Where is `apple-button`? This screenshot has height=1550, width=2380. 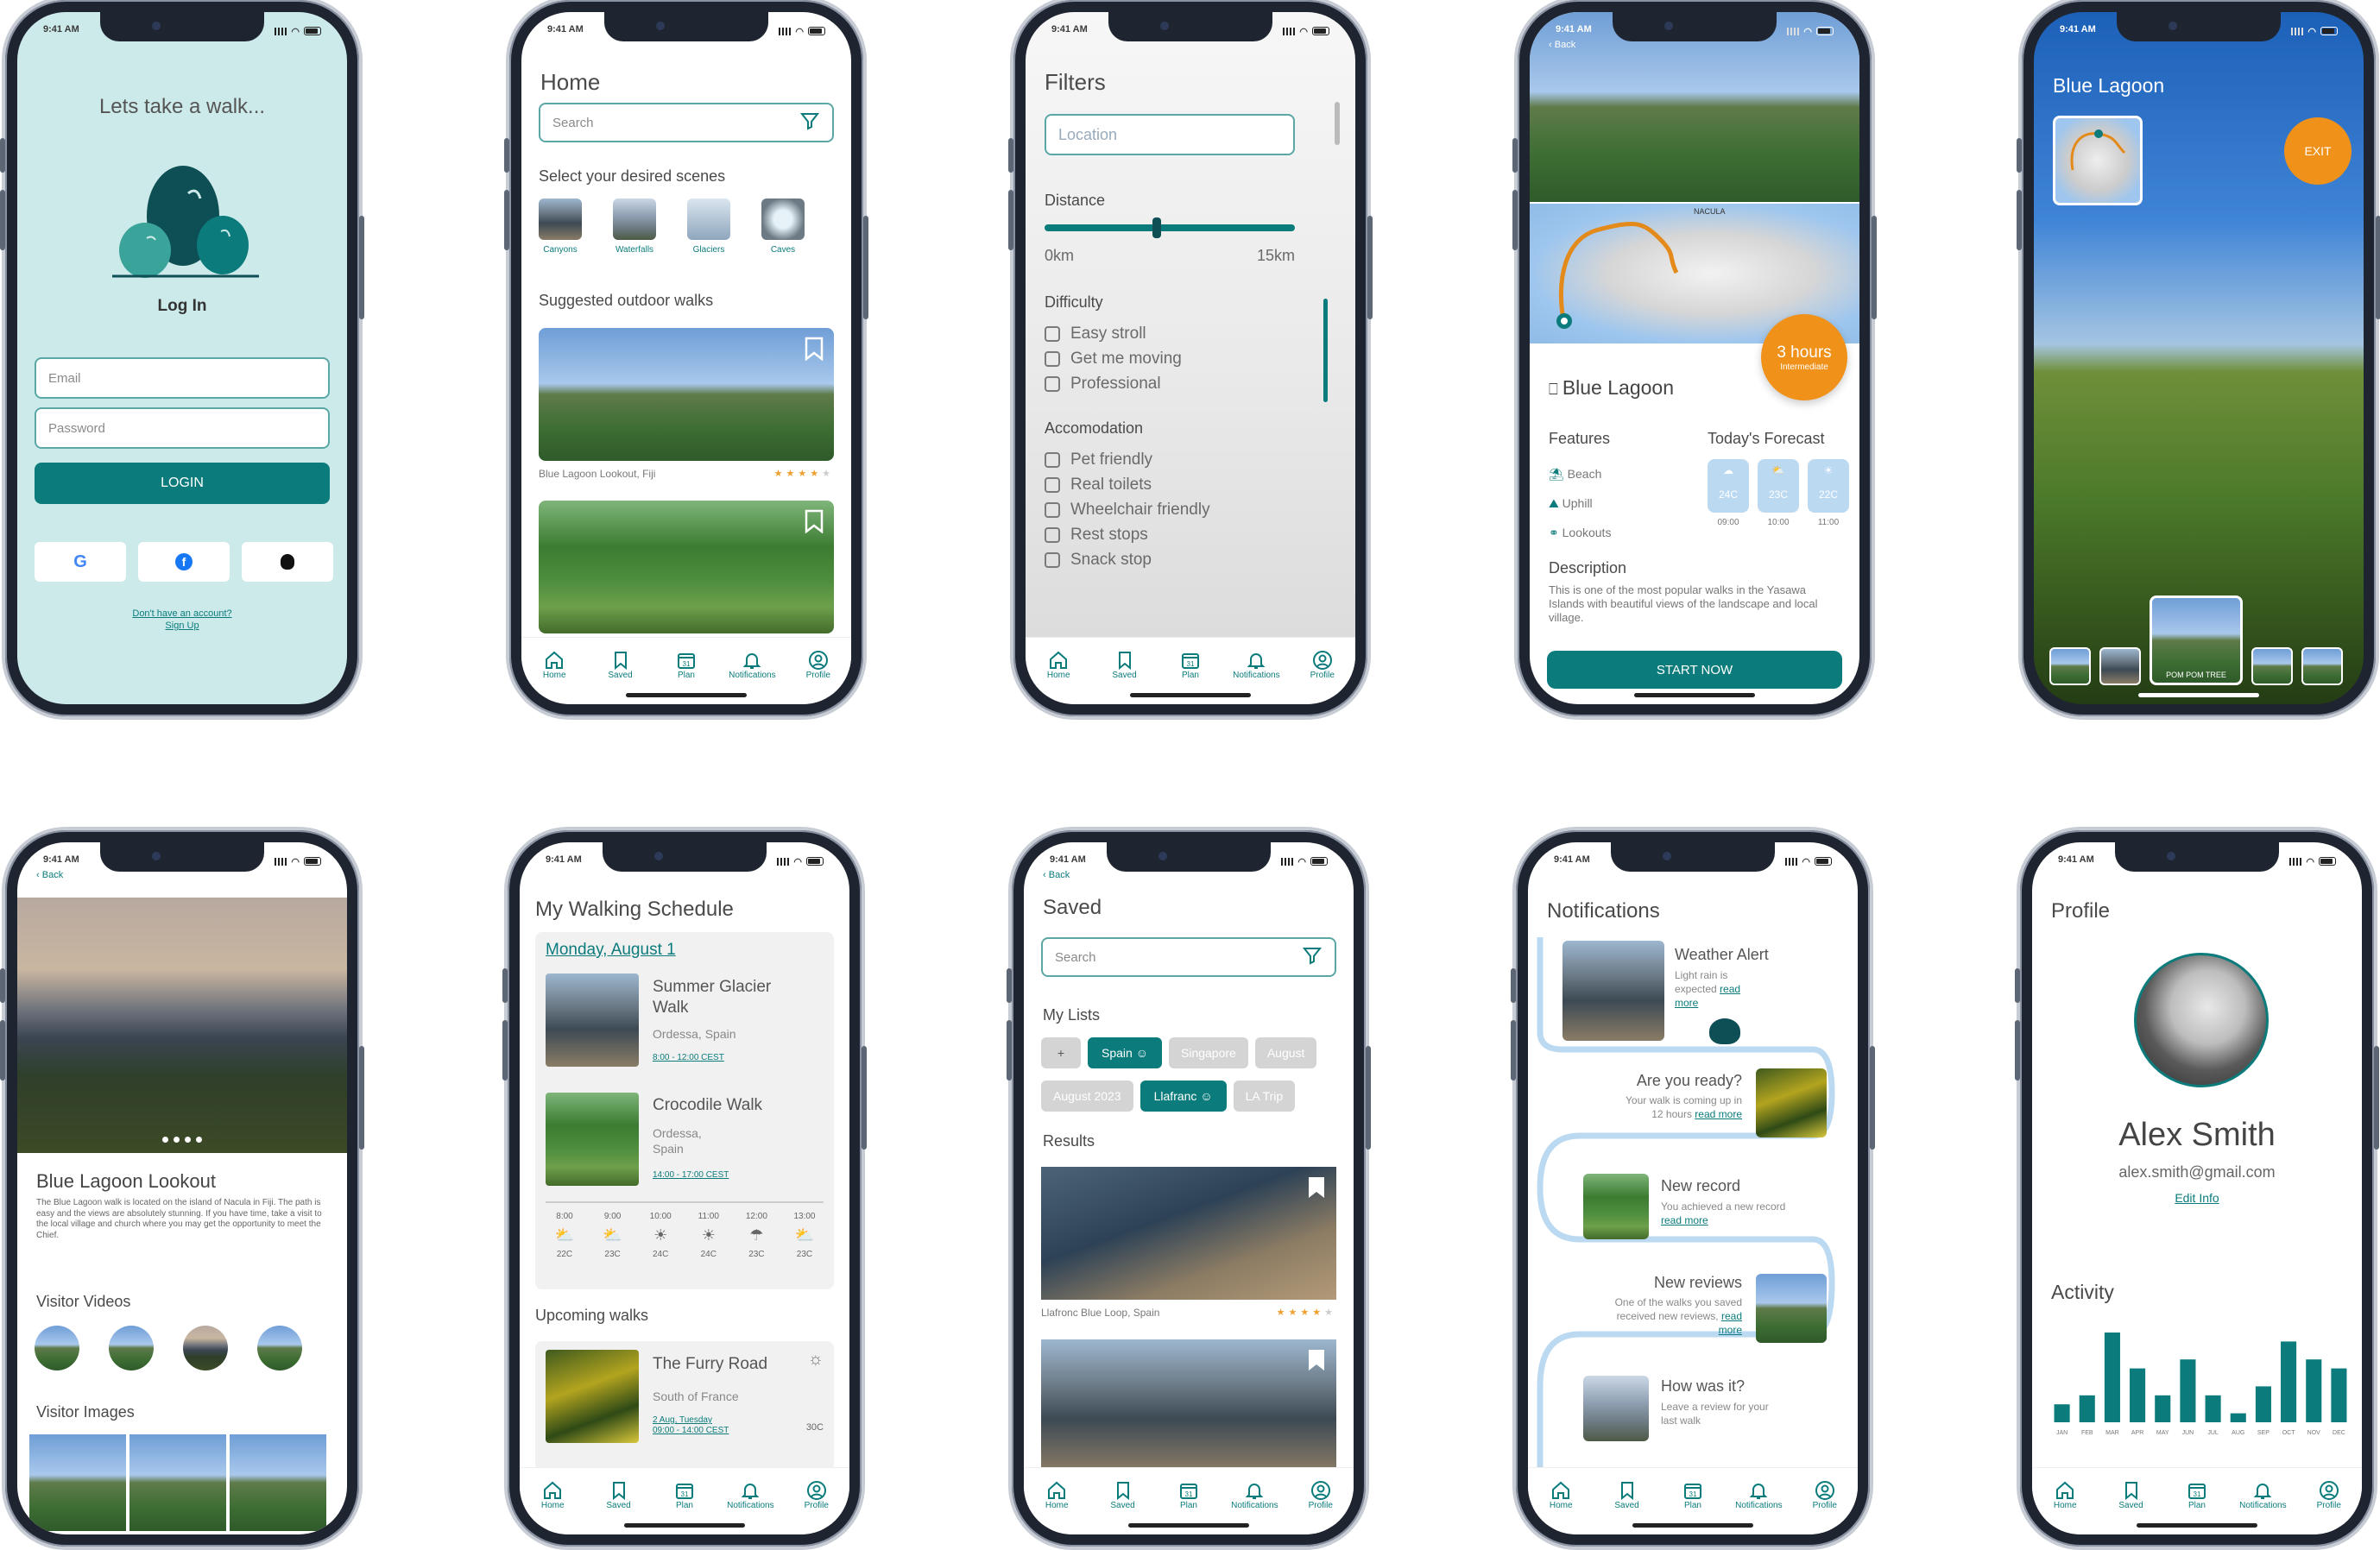 apple-button is located at coordinates (288, 562).